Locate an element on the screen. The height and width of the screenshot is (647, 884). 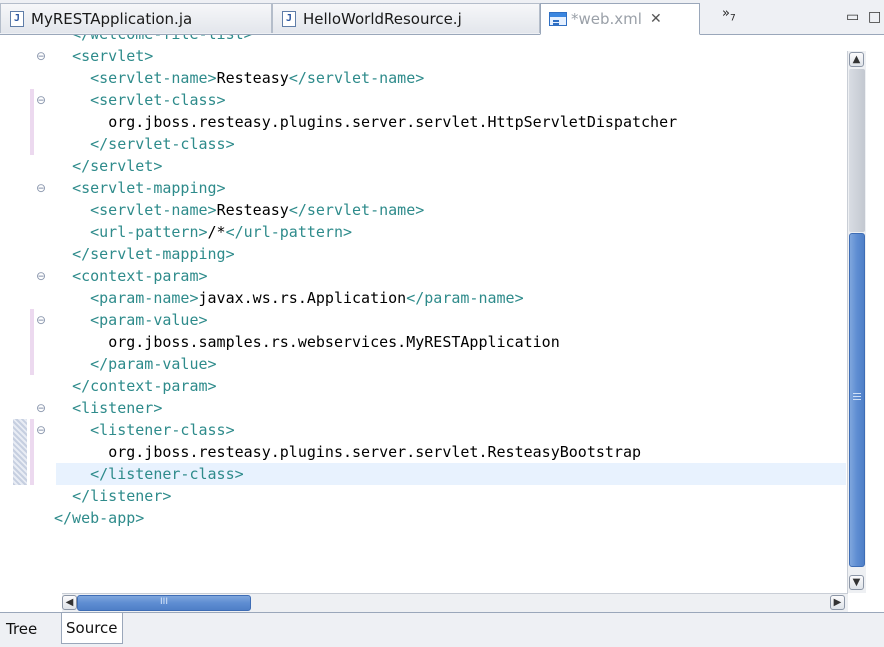
xml-tag: </servlet-name> is located at coordinates (356, 210).